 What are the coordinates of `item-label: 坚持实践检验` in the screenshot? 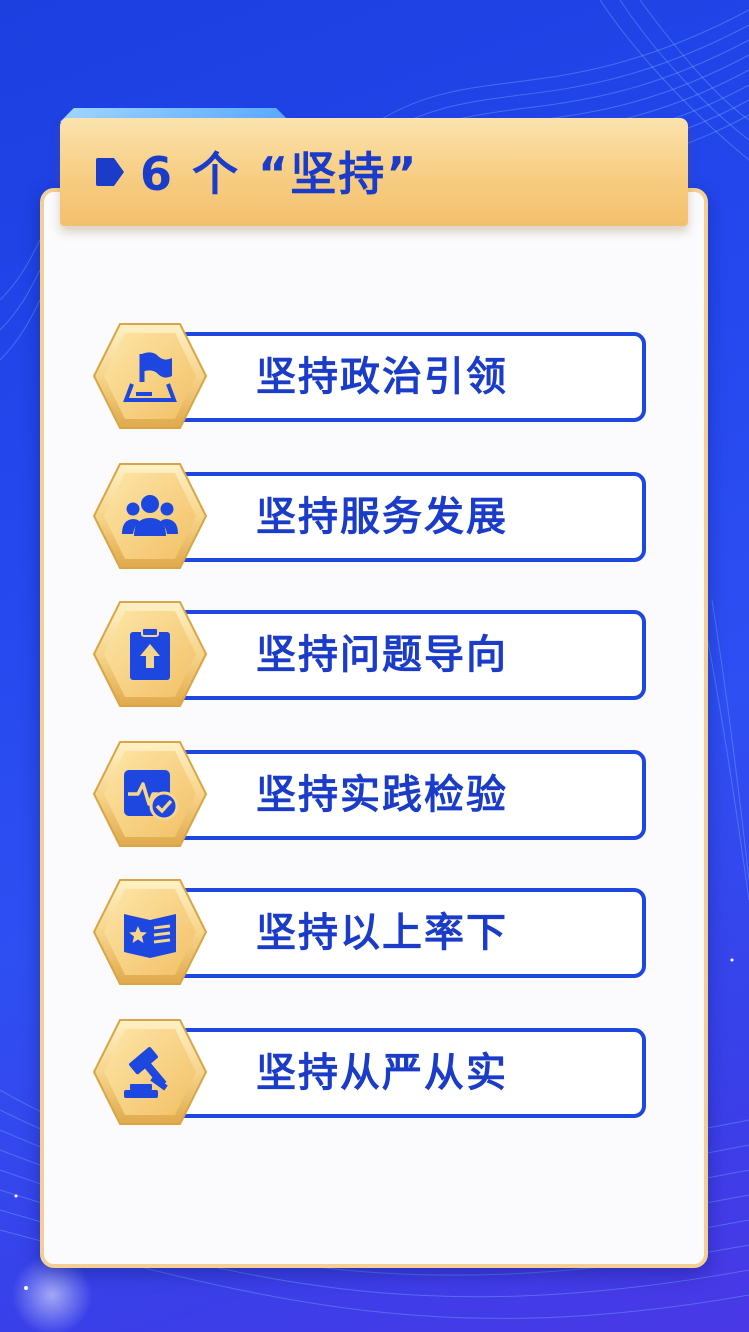 It's located at (382, 795).